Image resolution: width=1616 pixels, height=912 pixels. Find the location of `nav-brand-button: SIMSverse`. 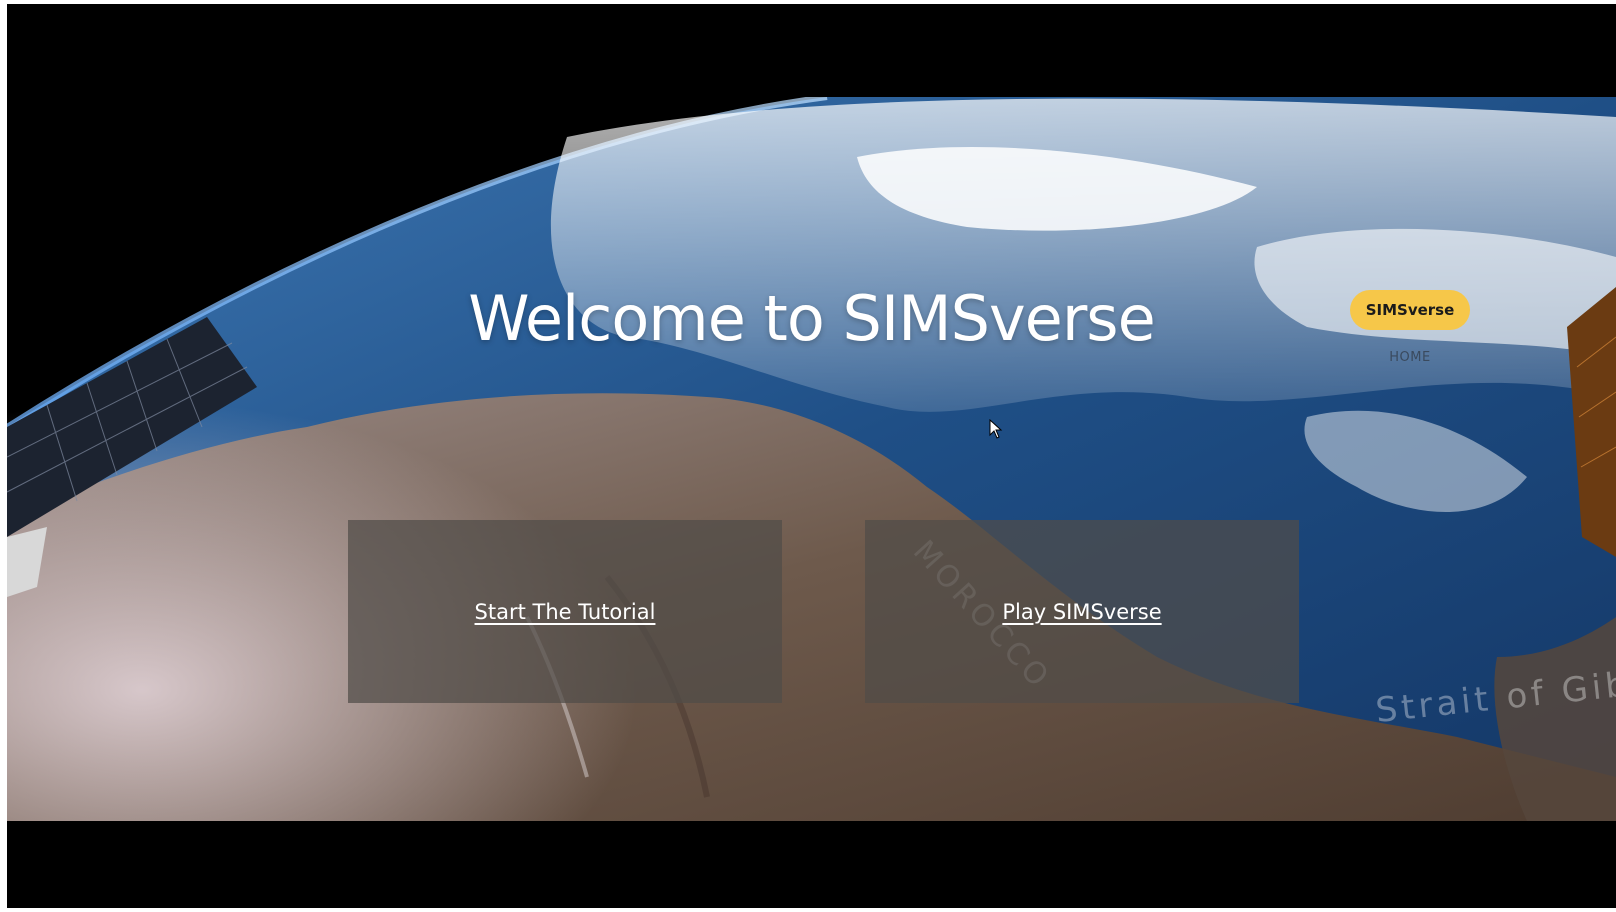

nav-brand-button: SIMSverse is located at coordinates (1410, 310).